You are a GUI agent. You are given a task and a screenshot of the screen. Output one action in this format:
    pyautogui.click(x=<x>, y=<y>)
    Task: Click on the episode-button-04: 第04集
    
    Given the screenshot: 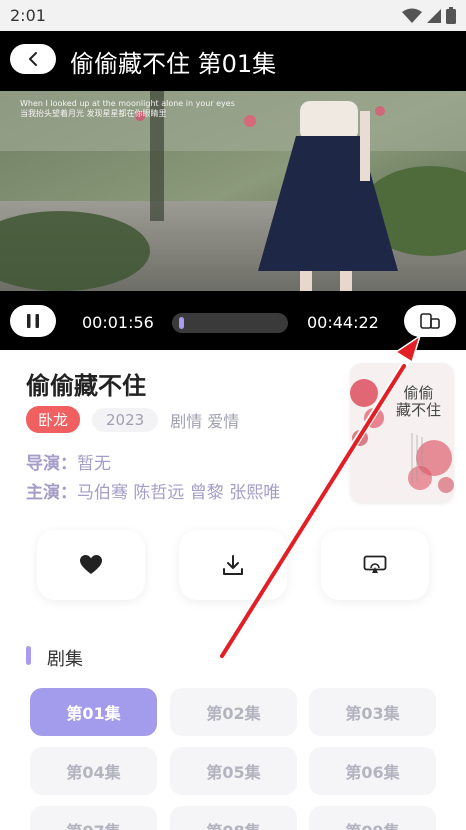 What is the action you would take?
    pyautogui.click(x=93, y=771)
    